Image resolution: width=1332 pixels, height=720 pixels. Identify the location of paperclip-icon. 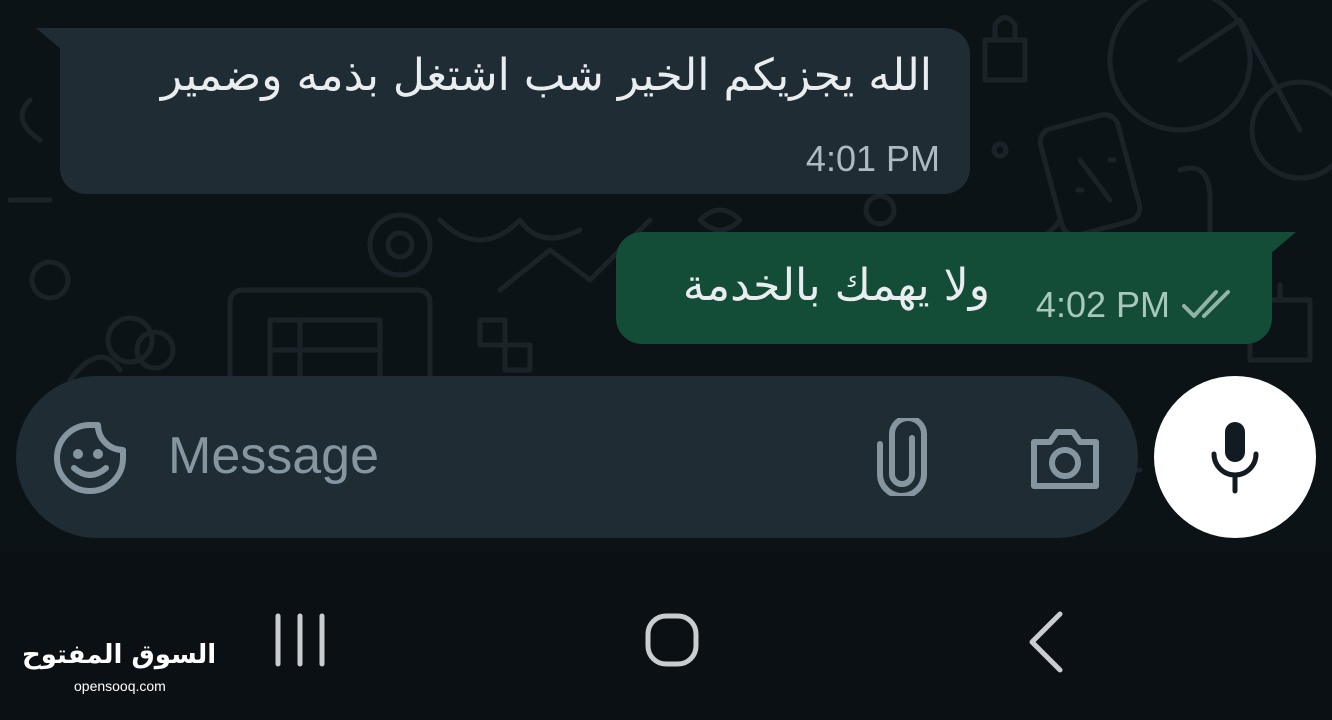
(902, 457).